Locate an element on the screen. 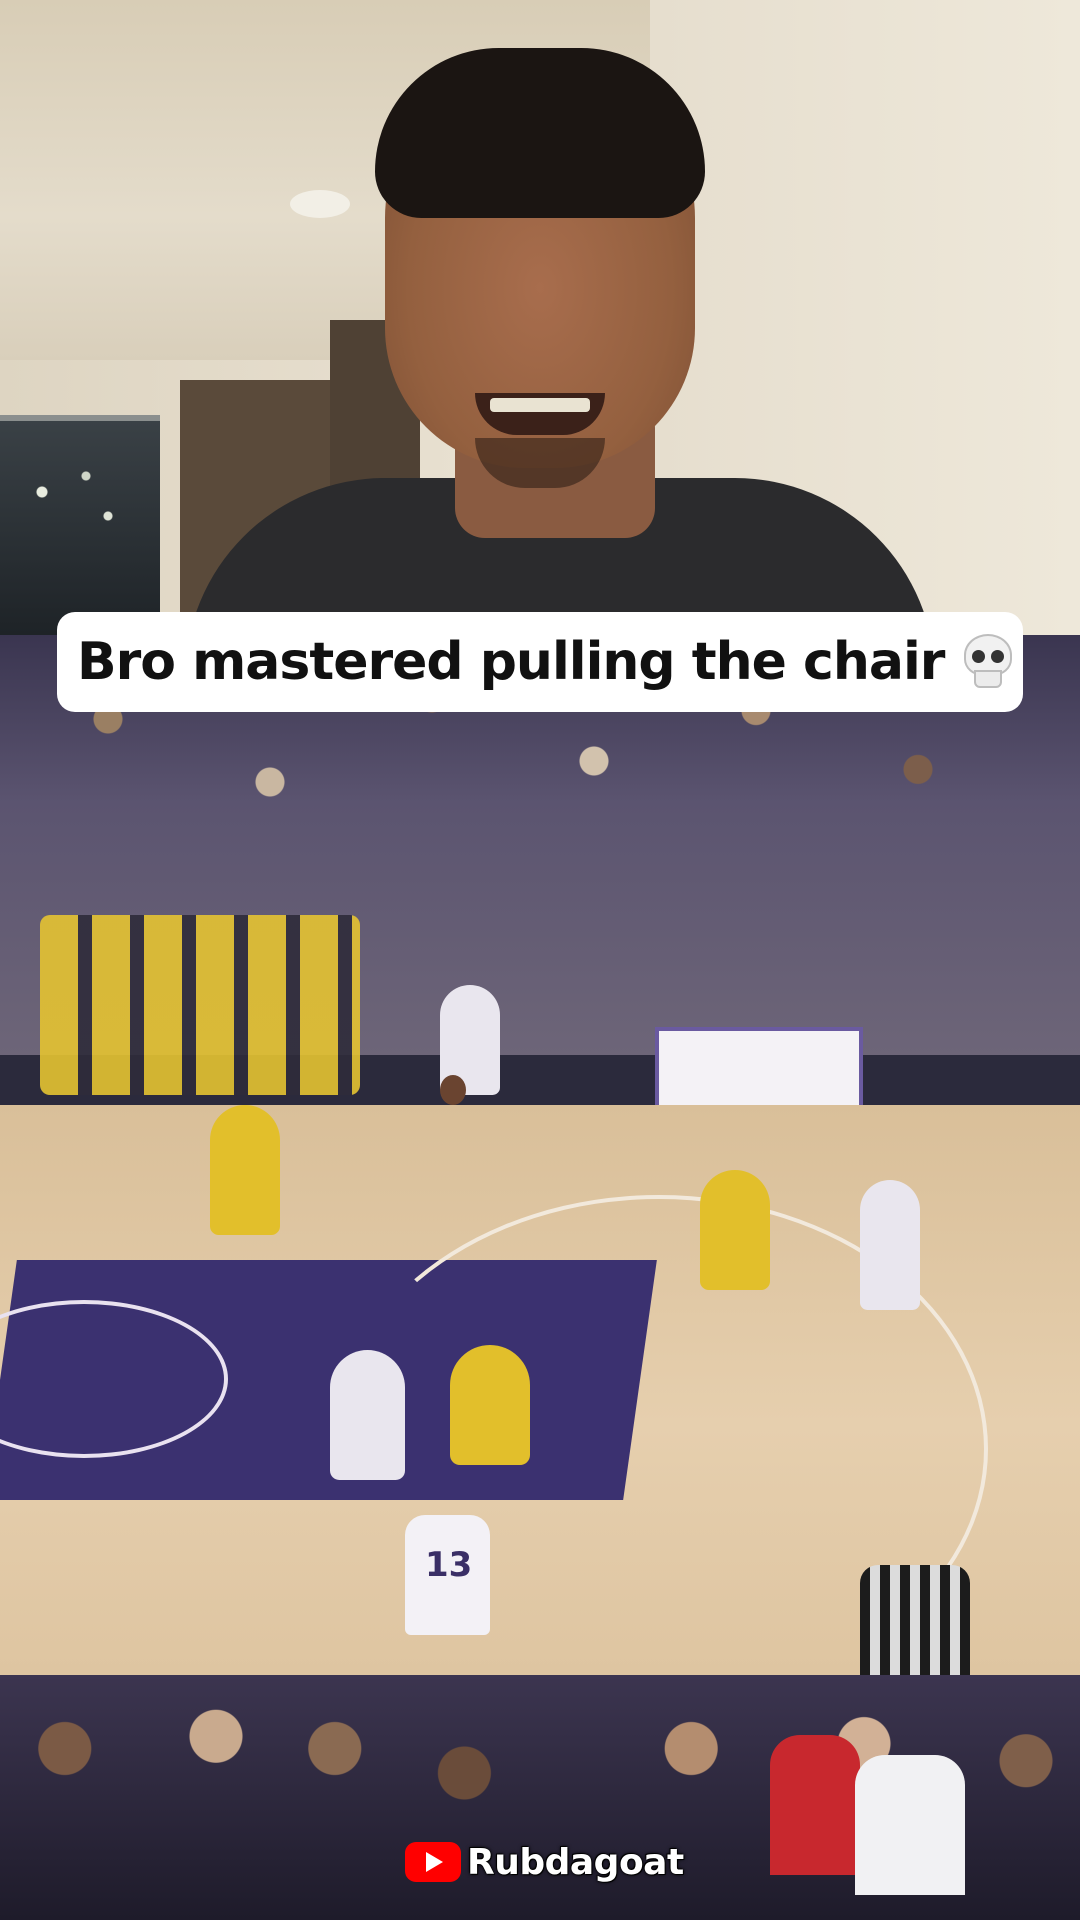 The height and width of the screenshot is (1920, 1080). teeth is located at coordinates (540, 405).